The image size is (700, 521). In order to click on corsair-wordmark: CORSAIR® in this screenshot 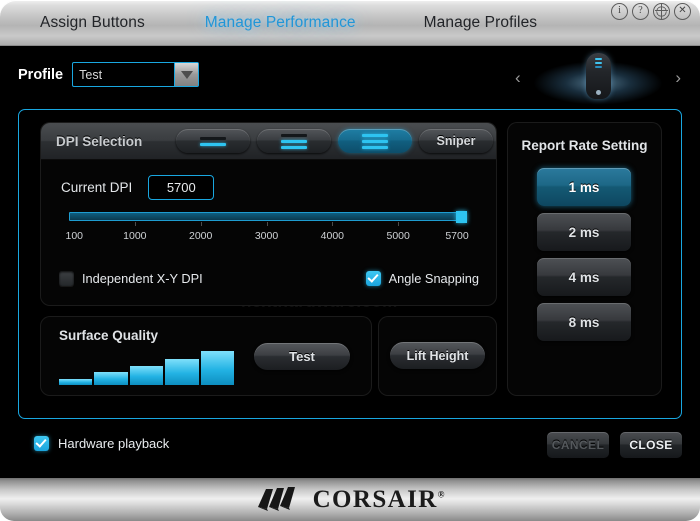, I will do `click(379, 500)`.